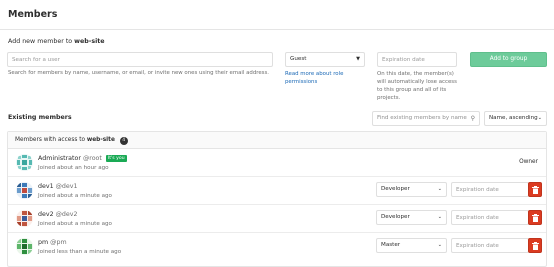  I want to click on member-name: dev1, so click(46, 186).